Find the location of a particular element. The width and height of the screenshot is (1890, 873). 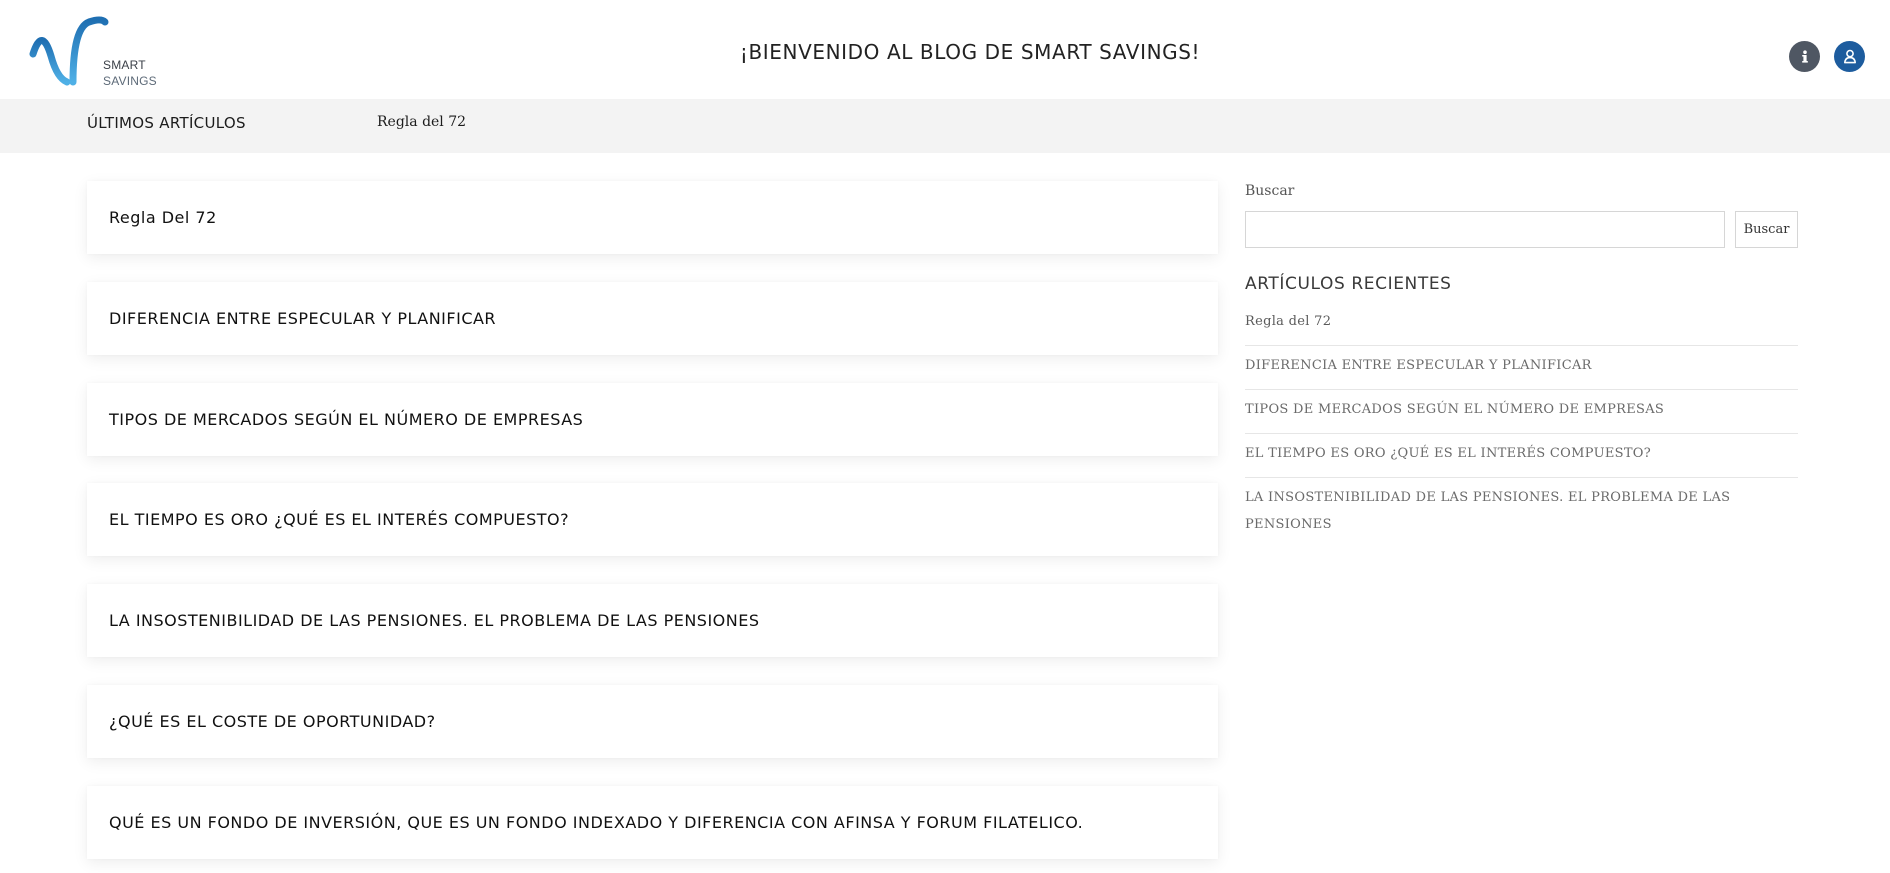

article-title: Regla Del 72 is located at coordinates (163, 217).